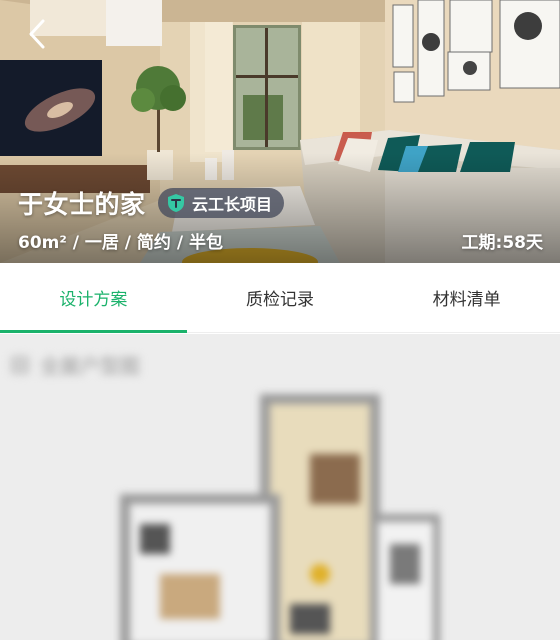  I want to click on tab-design-plan: 设计方案, so click(93, 297).